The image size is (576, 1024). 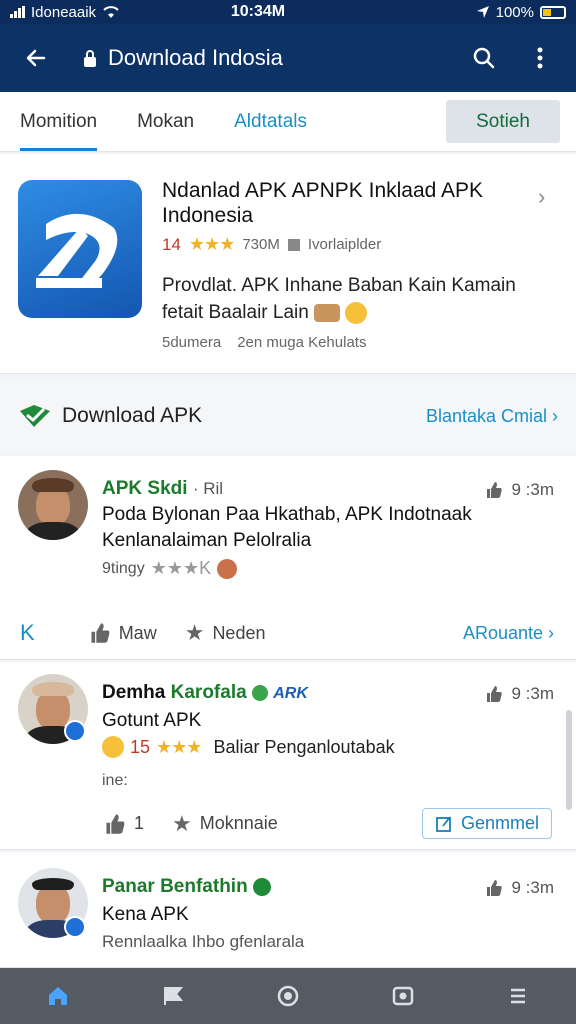 I want to click on author-name-2: Karofala, so click(x=208, y=692).